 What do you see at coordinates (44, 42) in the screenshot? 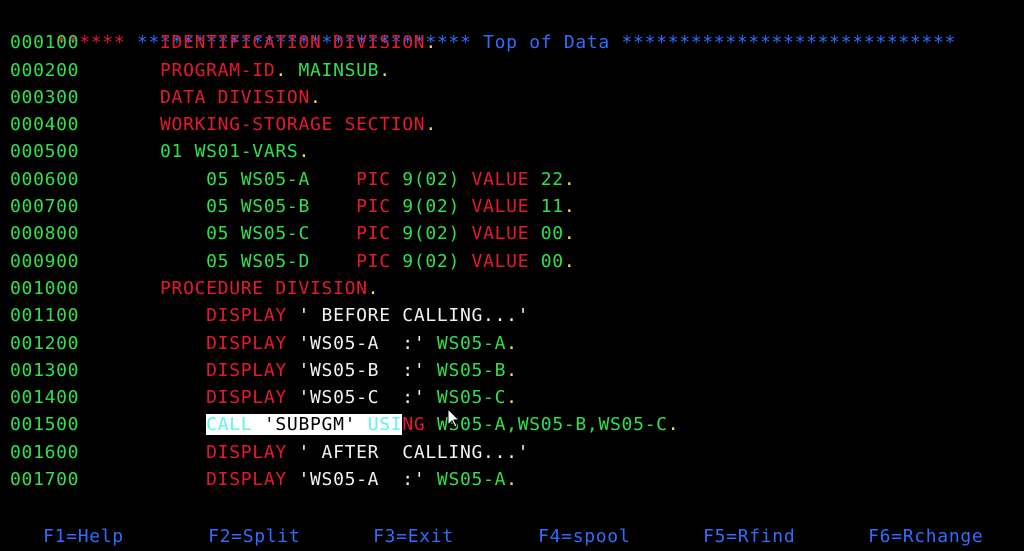
I see `line-number: 000100` at bounding box center [44, 42].